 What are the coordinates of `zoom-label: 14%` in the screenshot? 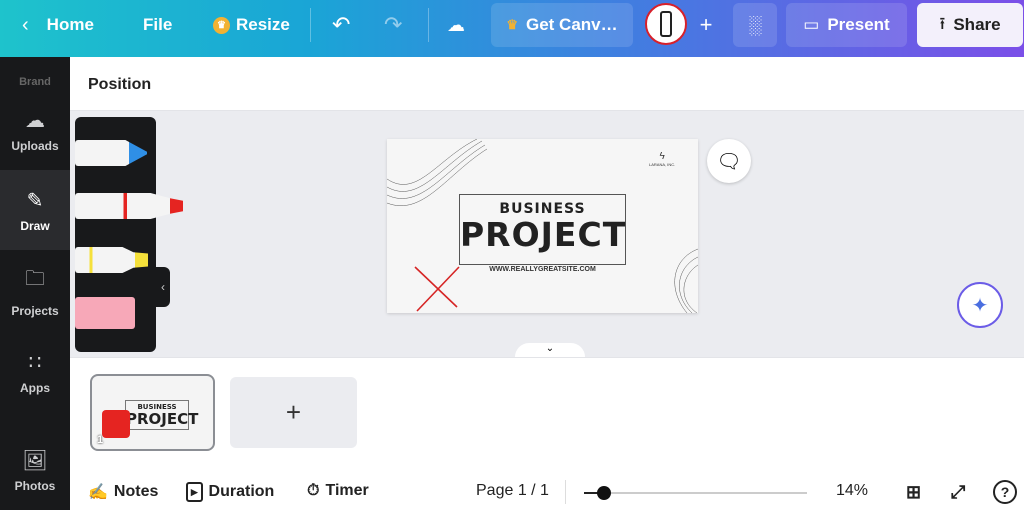 It's located at (852, 490).